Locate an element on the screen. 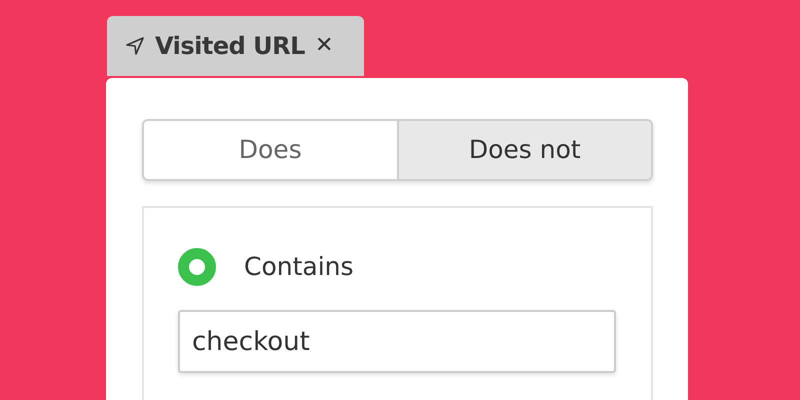 The height and width of the screenshot is (400, 800). navigation-arrow-icon is located at coordinates (135, 46).